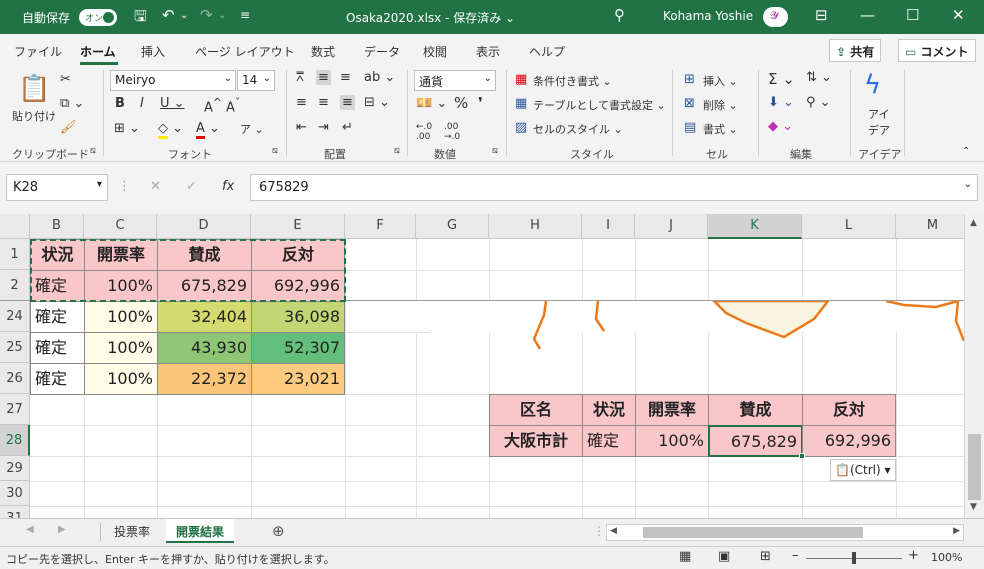 This screenshot has height=569, width=984. Describe the element at coordinates (38, 51) in the screenshot. I see `tab-file: ファイル` at that location.